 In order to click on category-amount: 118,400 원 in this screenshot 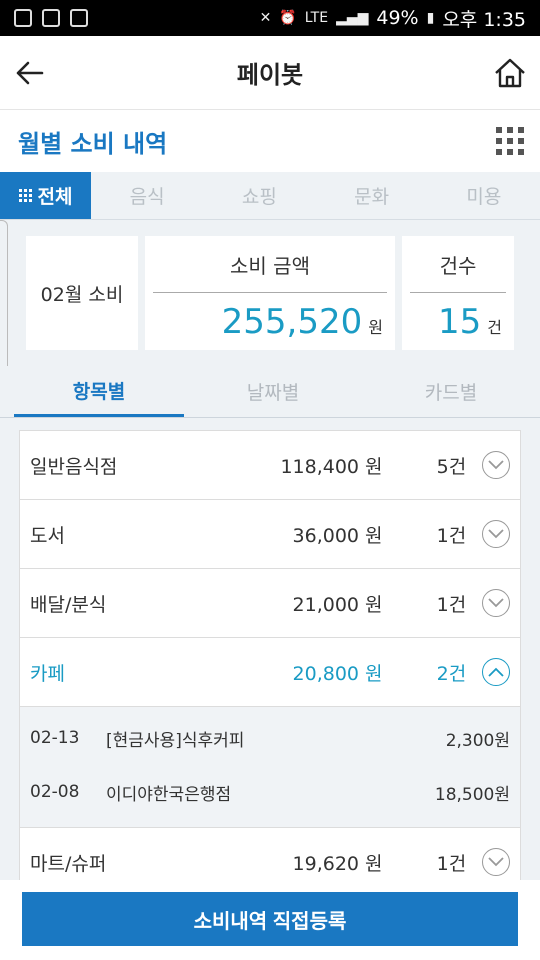, I will do `click(331, 466)`.